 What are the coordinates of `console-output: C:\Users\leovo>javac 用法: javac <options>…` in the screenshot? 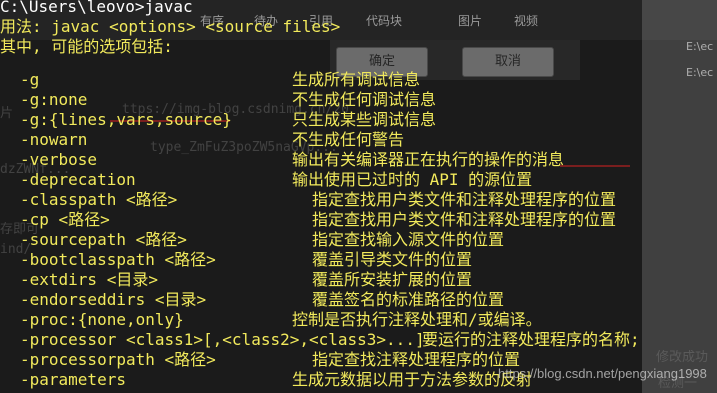 It's located at (170, 40).